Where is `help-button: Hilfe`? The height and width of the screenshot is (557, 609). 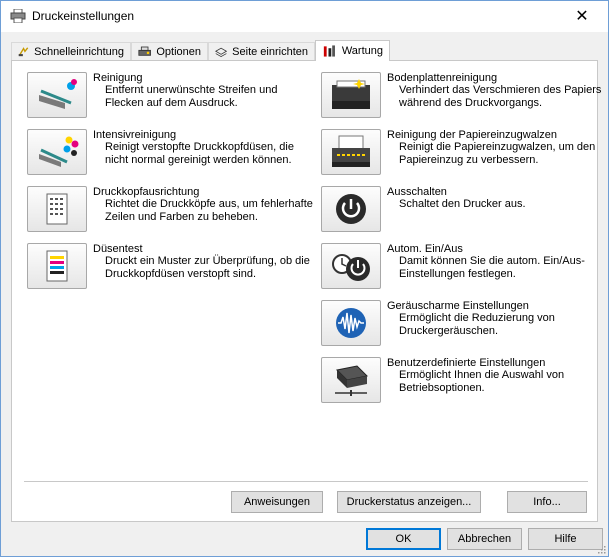
help-button: Hilfe is located at coordinates (565, 539).